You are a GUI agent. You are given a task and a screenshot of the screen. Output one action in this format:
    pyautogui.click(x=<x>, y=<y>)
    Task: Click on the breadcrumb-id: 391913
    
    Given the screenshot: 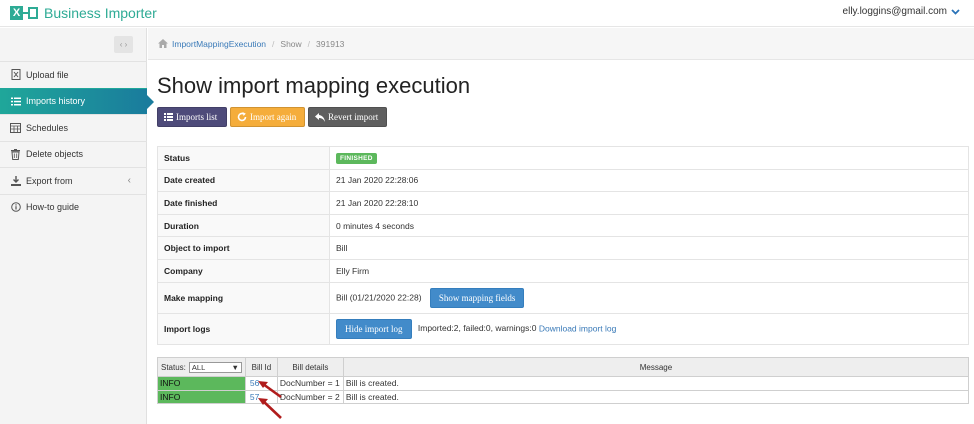 What is the action you would take?
    pyautogui.click(x=330, y=43)
    